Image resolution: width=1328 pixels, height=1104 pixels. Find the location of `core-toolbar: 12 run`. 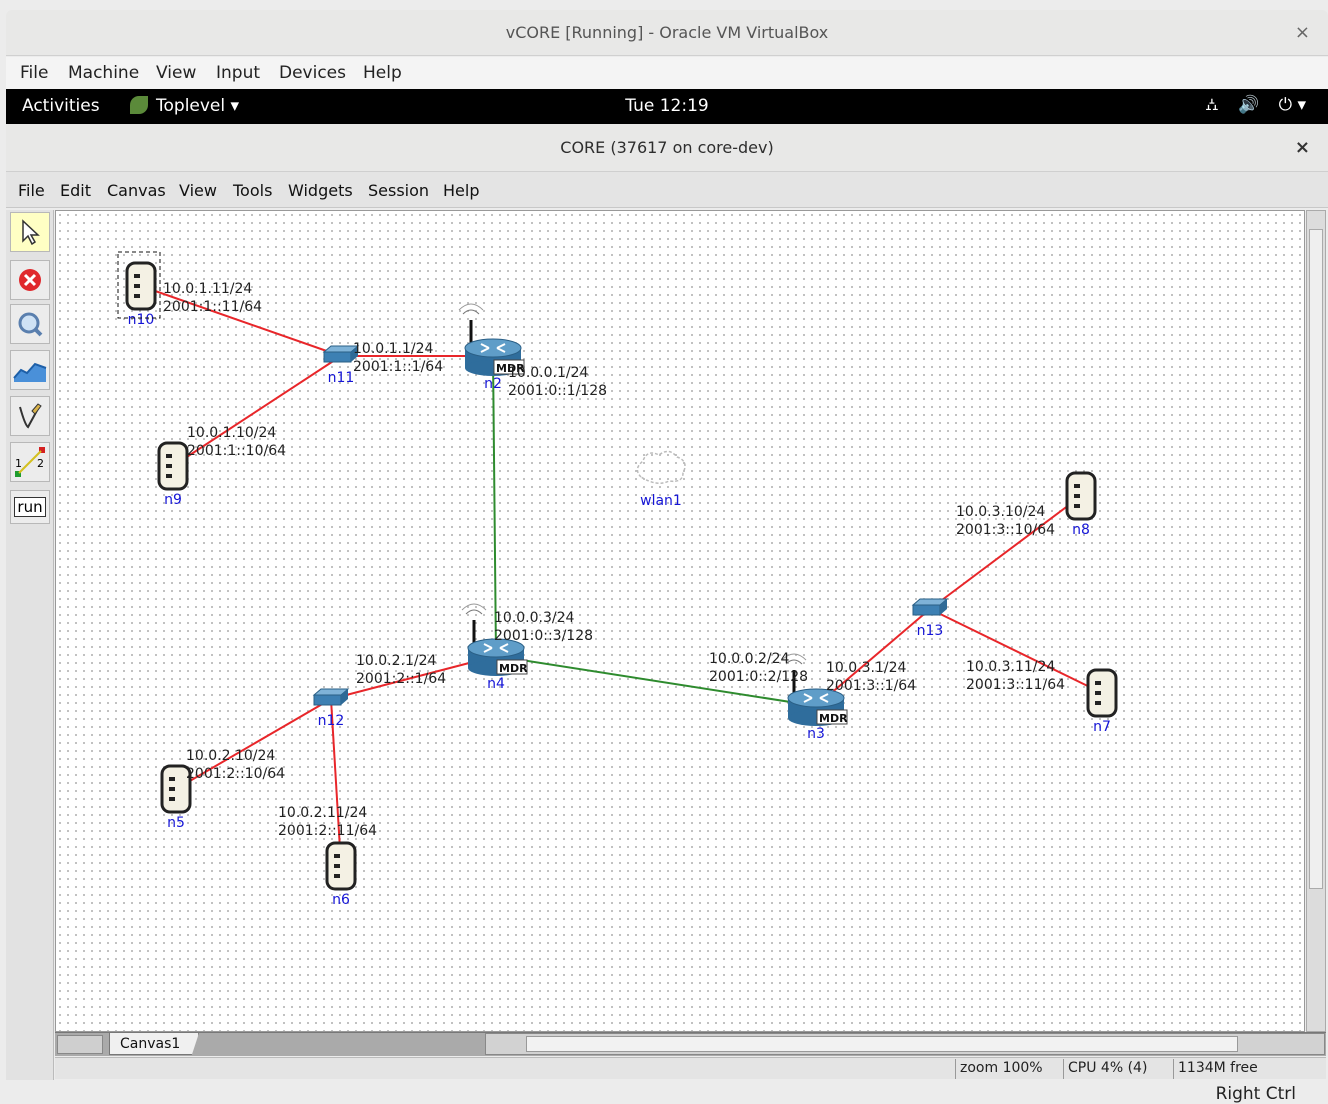

core-toolbar: 12 run is located at coordinates (30, 645).